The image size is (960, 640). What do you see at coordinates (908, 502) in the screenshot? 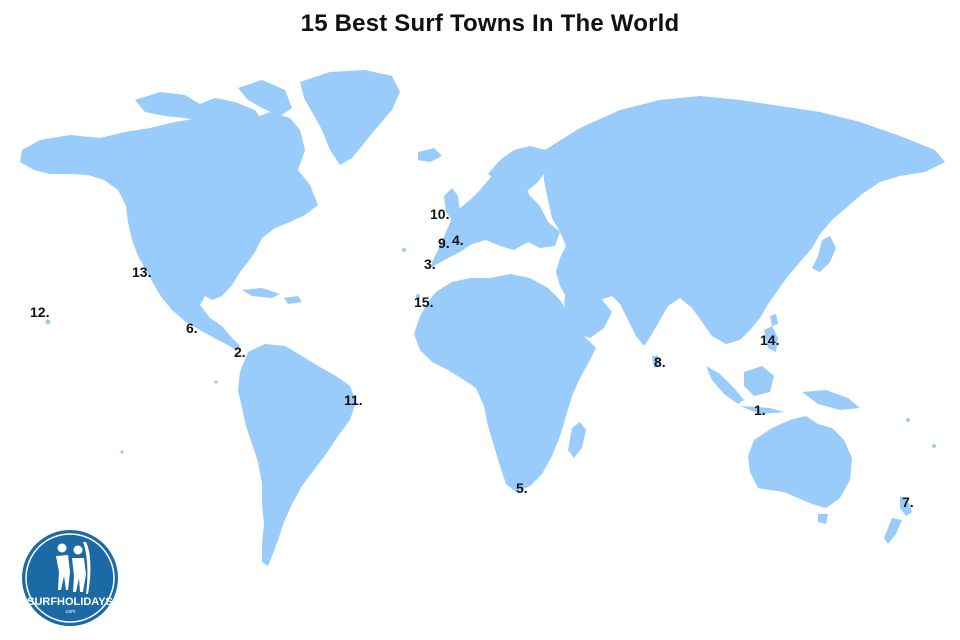
I see `marker-7: 7.` at bounding box center [908, 502].